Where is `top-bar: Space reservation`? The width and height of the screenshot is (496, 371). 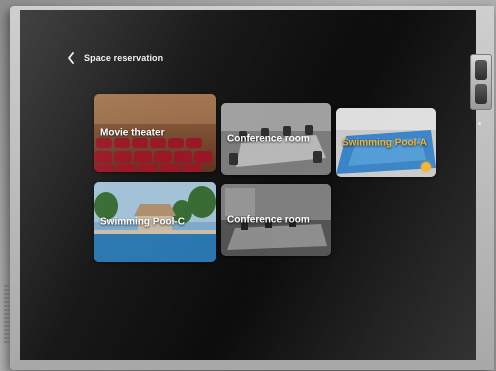
top-bar: Space reservation is located at coordinates (113, 58).